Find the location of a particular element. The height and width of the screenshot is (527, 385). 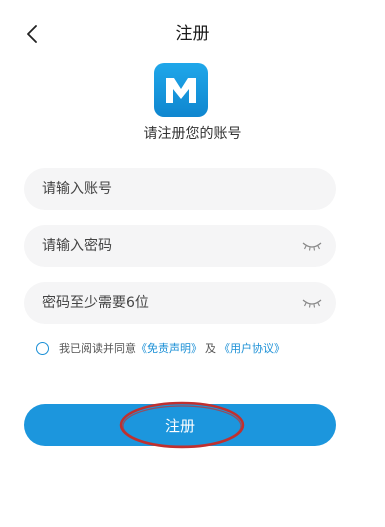

confirm-password-field is located at coordinates (180, 303).